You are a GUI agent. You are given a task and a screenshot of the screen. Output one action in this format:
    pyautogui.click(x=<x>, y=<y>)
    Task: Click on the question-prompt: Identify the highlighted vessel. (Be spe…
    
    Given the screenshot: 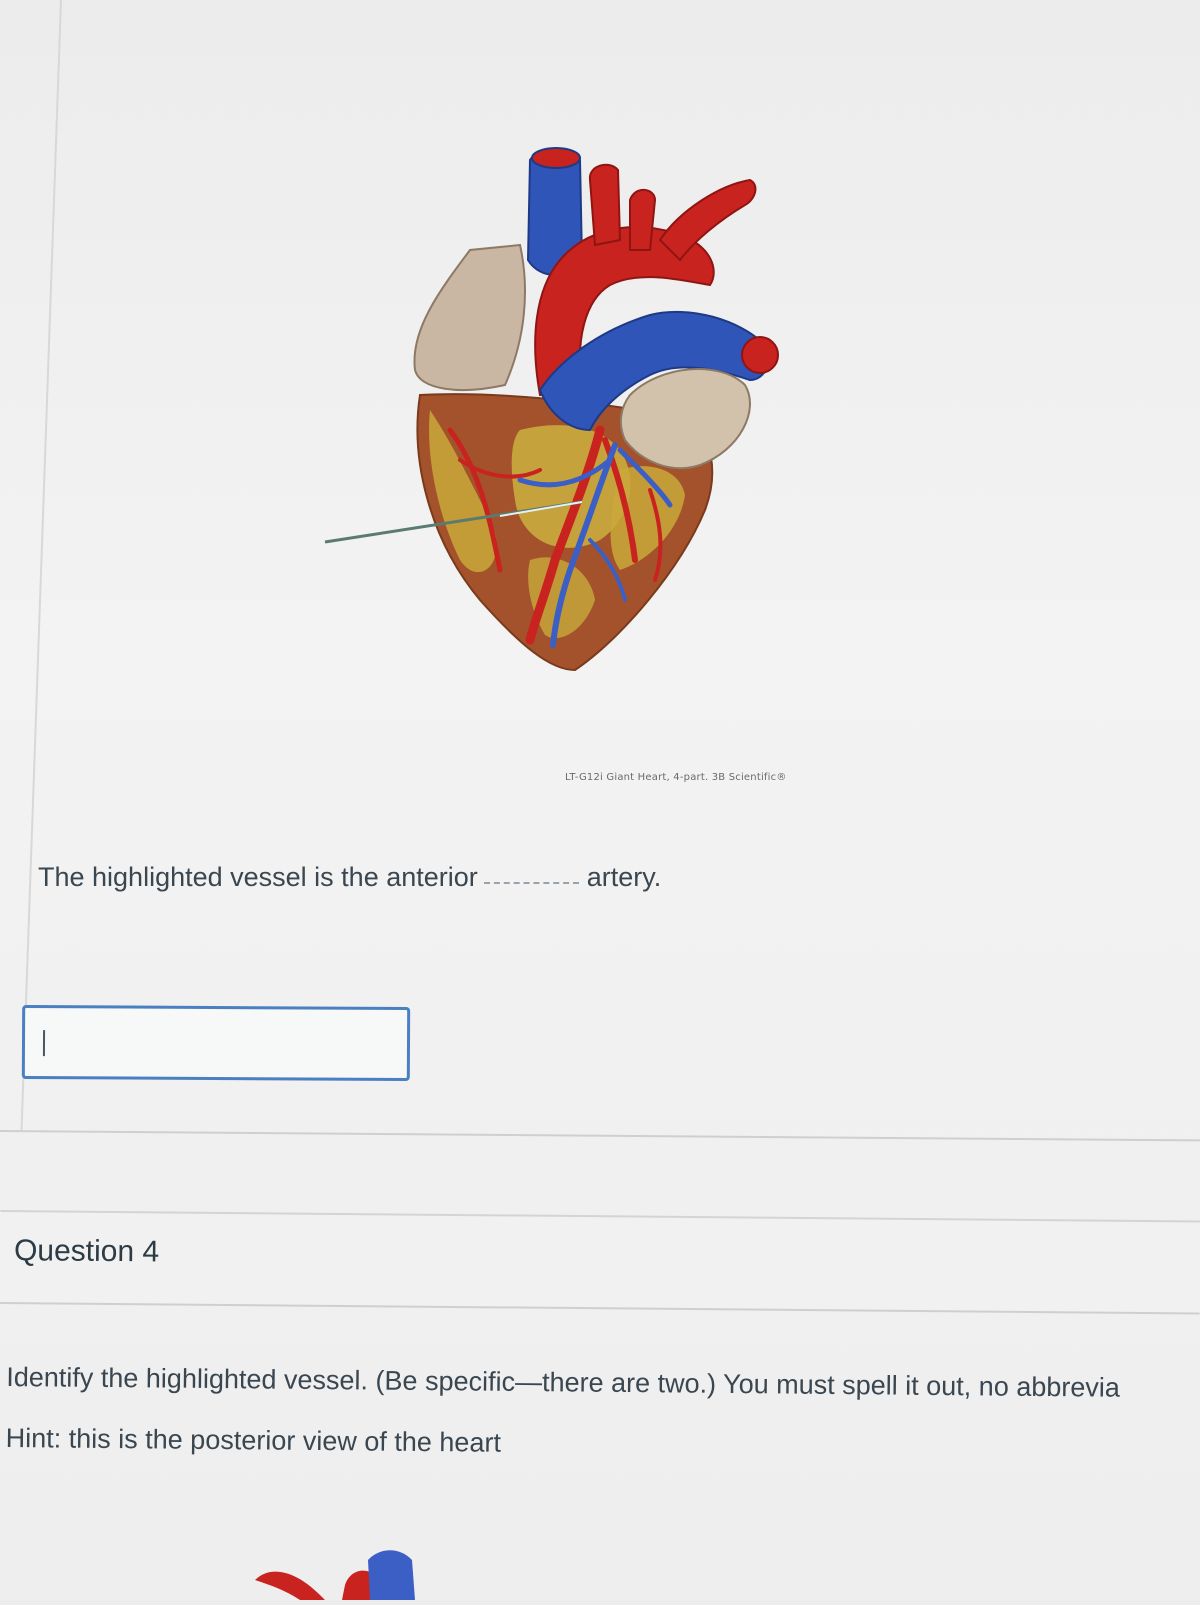 What is the action you would take?
    pyautogui.click(x=563, y=1382)
    